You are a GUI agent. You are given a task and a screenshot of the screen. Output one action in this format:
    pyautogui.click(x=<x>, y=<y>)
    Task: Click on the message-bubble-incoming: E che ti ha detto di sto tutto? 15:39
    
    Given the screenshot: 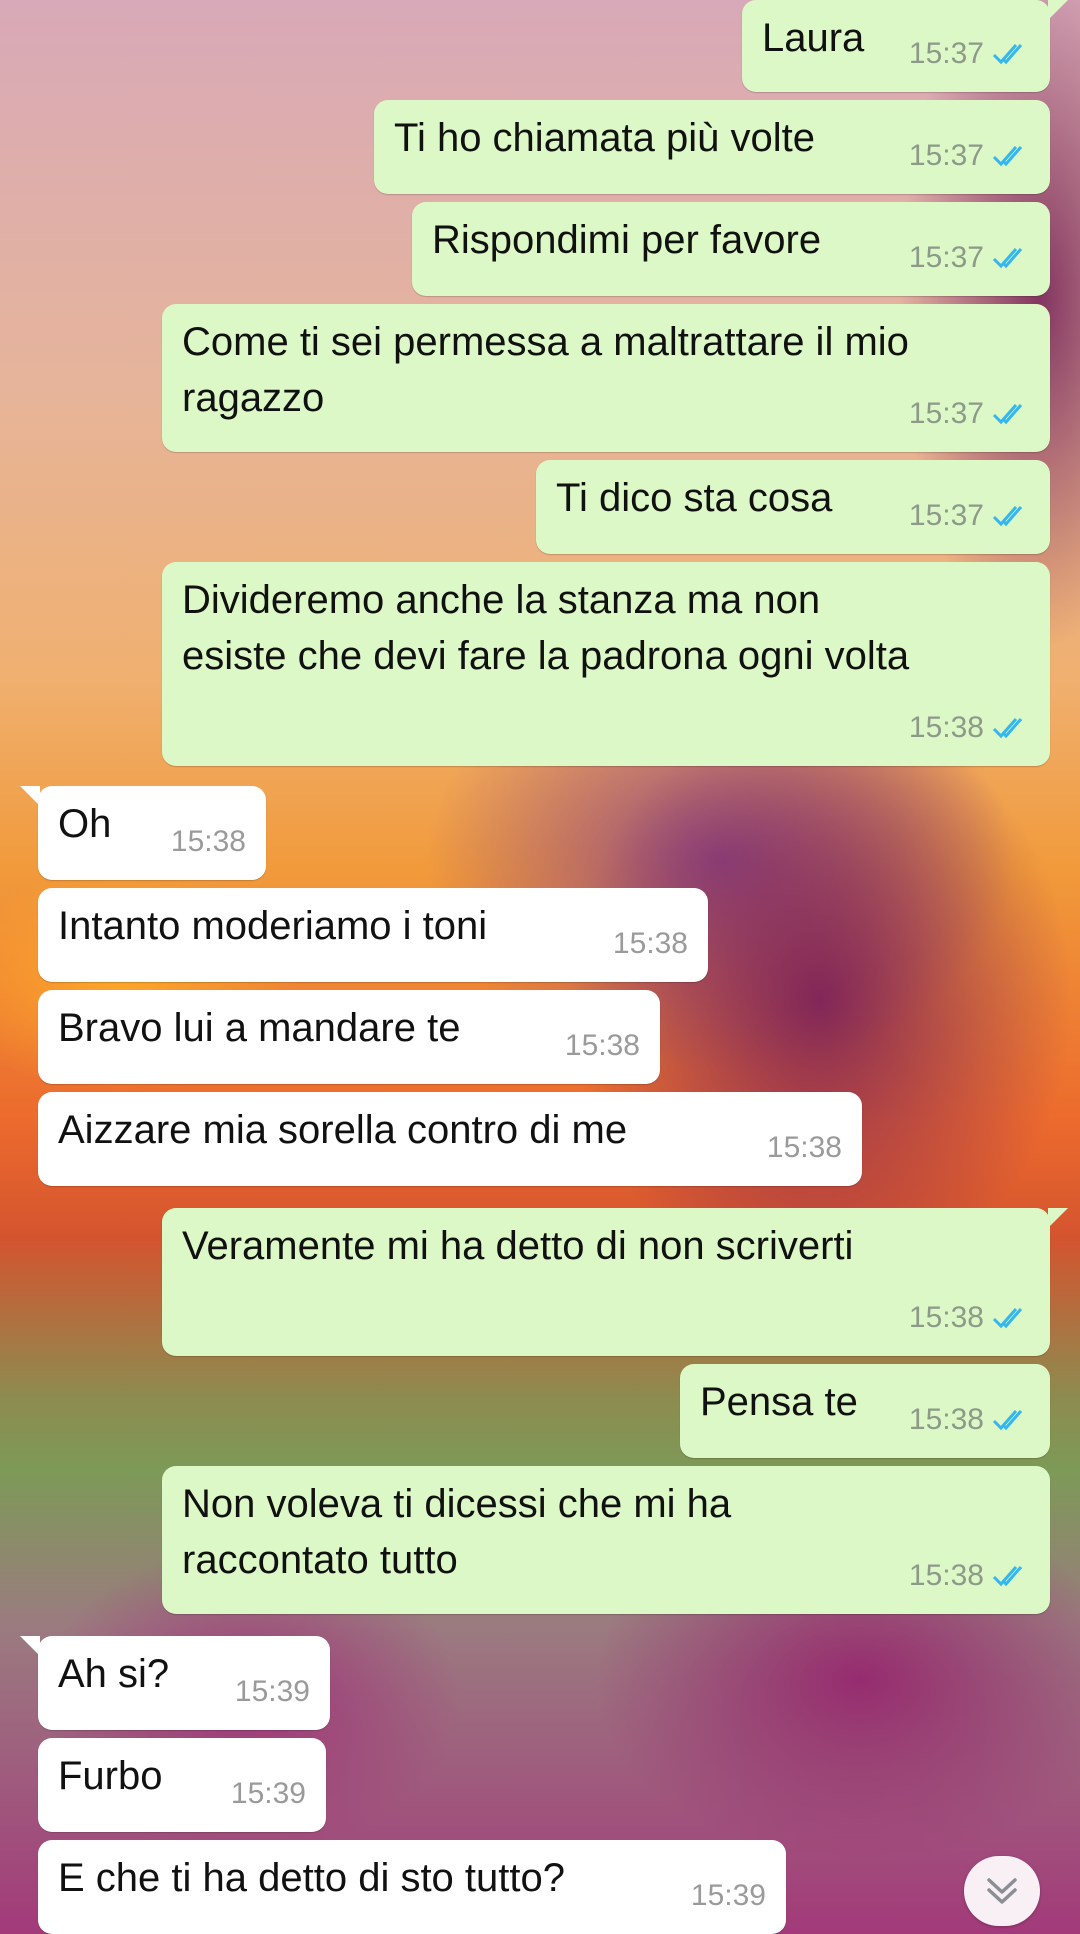 What is the action you would take?
    pyautogui.click(x=412, y=1887)
    